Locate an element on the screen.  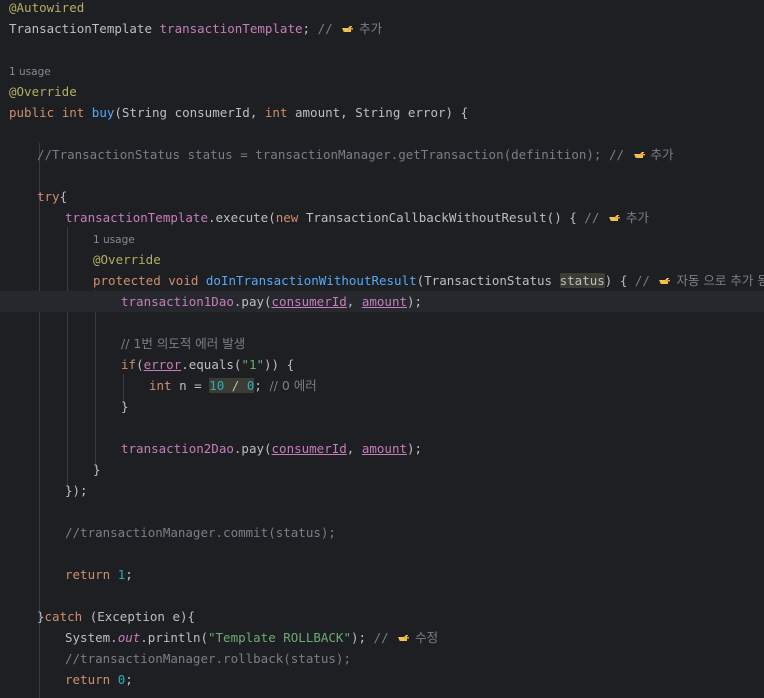
line-content: @Autowired is located at coordinates (46, 9).